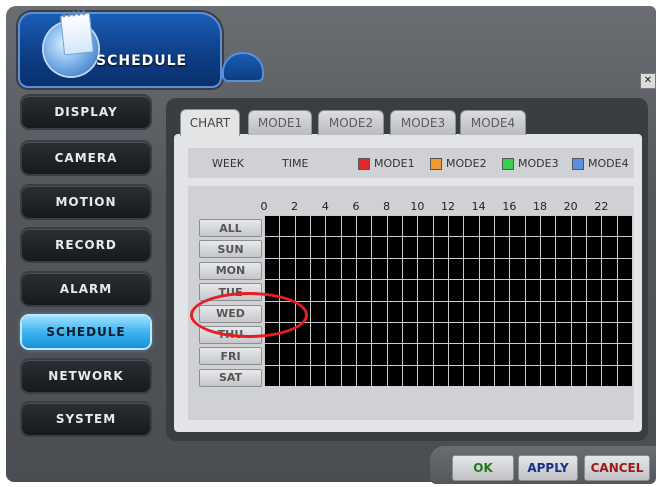 Image resolution: width=658 pixels, height=487 pixels. What do you see at coordinates (483, 468) in the screenshot?
I see `ok-button: OK` at bounding box center [483, 468].